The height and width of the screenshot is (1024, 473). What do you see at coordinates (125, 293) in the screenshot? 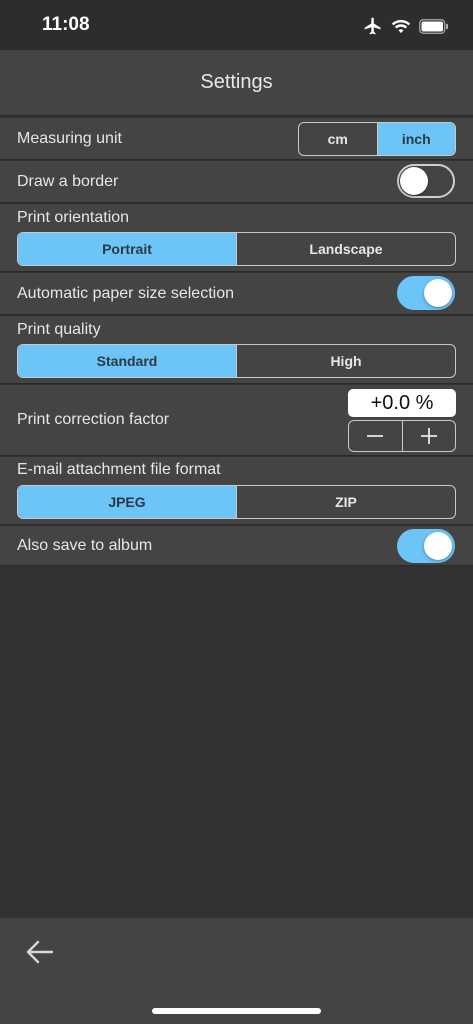
I see `auto-paper-size-label: Automatic paper size selection` at bounding box center [125, 293].